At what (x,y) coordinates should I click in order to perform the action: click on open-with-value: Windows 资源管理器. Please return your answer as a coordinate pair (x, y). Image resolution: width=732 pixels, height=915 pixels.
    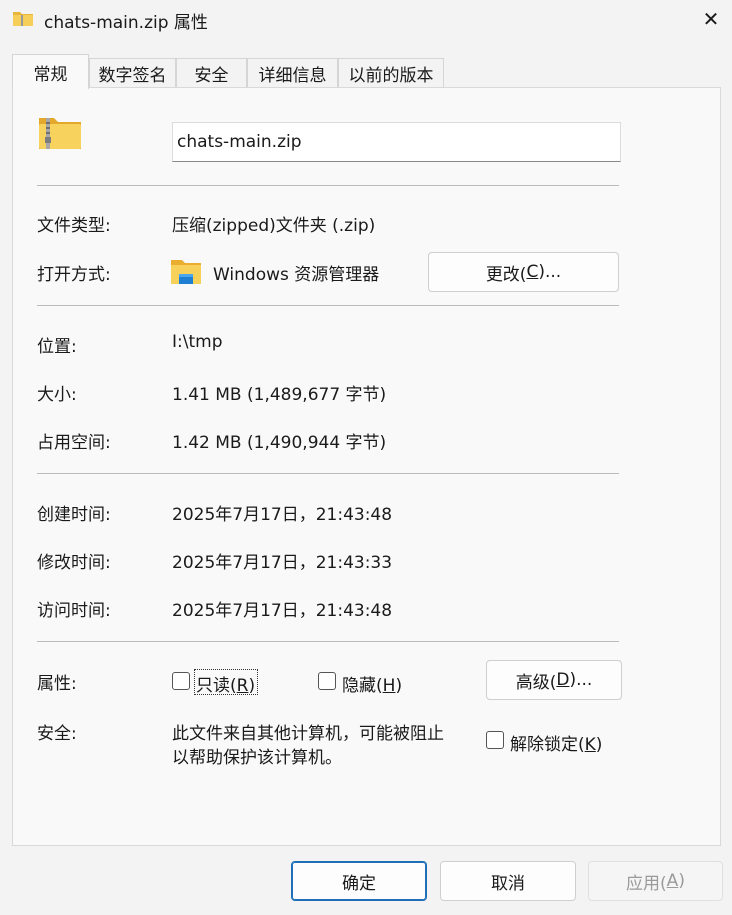
    Looking at the image, I should click on (296, 275).